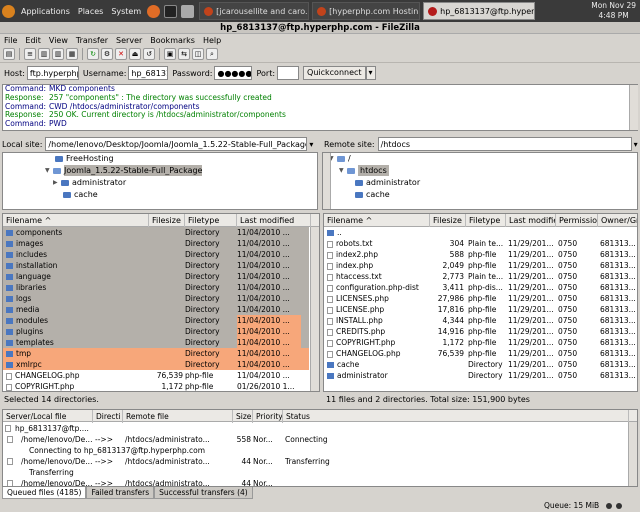  What do you see at coordinates (340, 158) in the screenshot?
I see `tree-item-root: ▼ /` at bounding box center [340, 158].